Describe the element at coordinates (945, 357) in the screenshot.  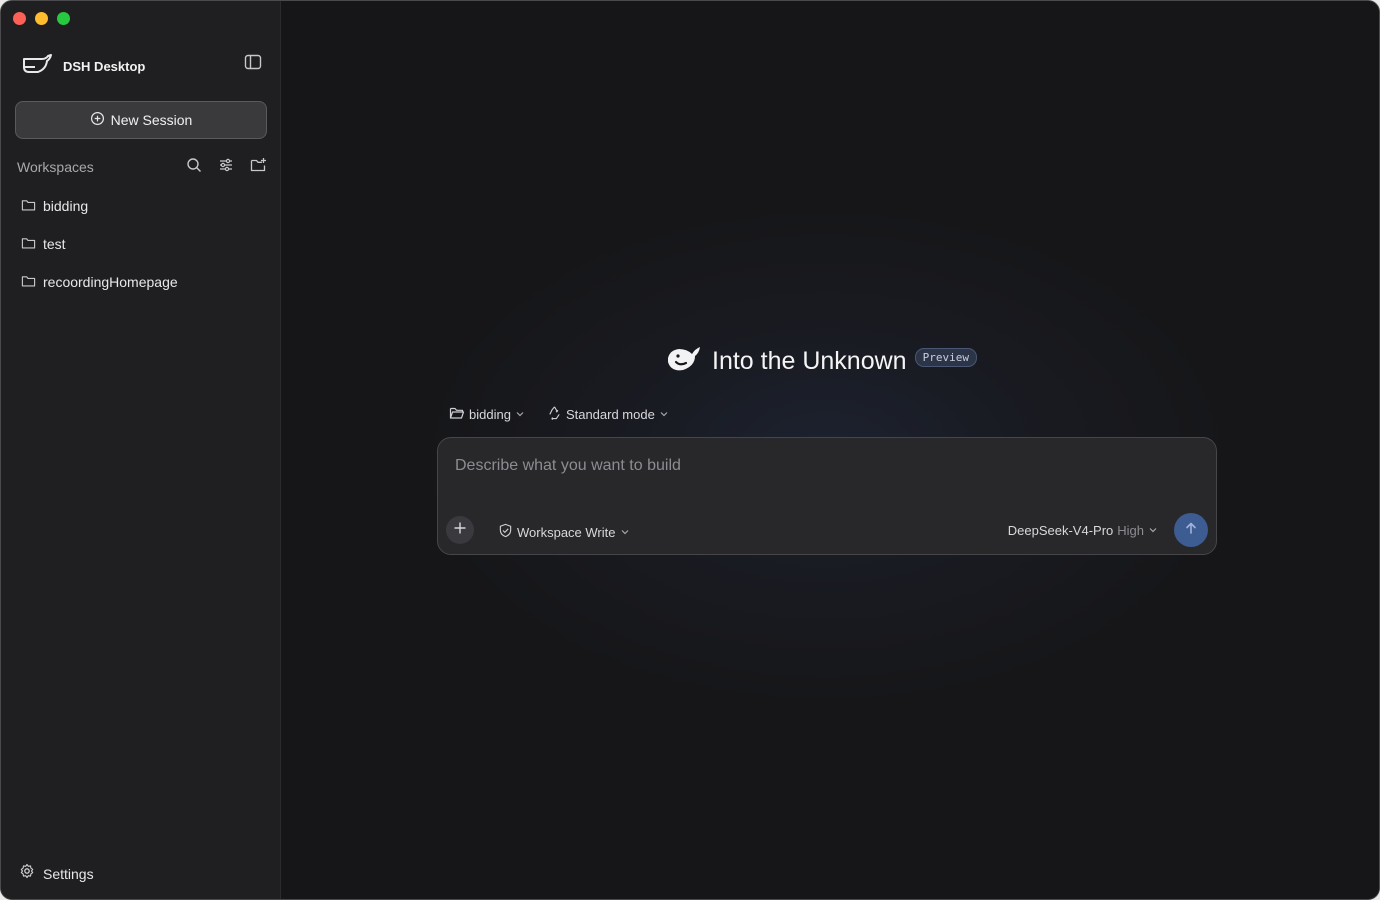
I see `preview-badge: Preview` at that location.